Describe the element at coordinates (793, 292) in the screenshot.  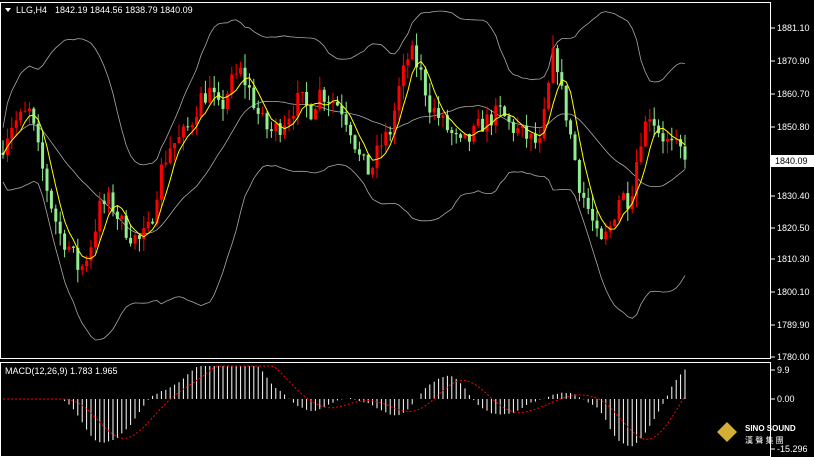
I see `price-tick-label: 1800.10` at that location.